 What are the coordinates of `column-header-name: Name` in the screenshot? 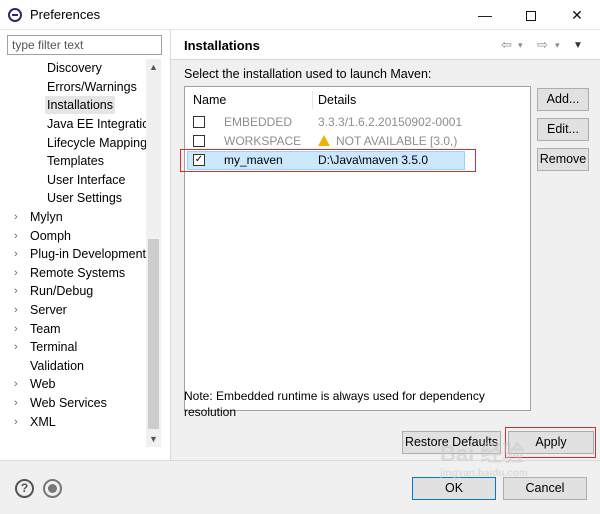 It's located at (209, 100).